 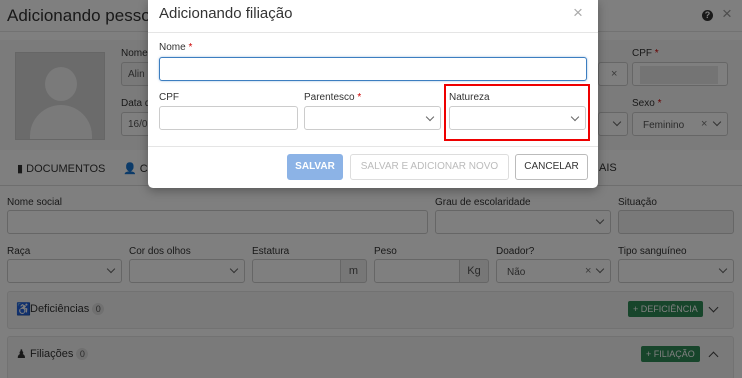 I want to click on natureza-select, so click(x=517, y=118).